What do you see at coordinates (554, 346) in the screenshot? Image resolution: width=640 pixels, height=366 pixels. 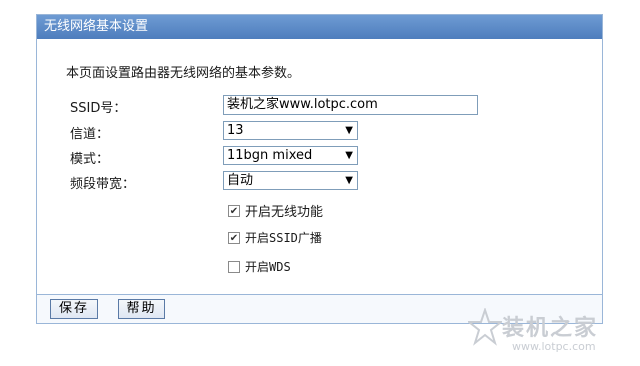 I see `watermark-url: www.lotpc.com` at bounding box center [554, 346].